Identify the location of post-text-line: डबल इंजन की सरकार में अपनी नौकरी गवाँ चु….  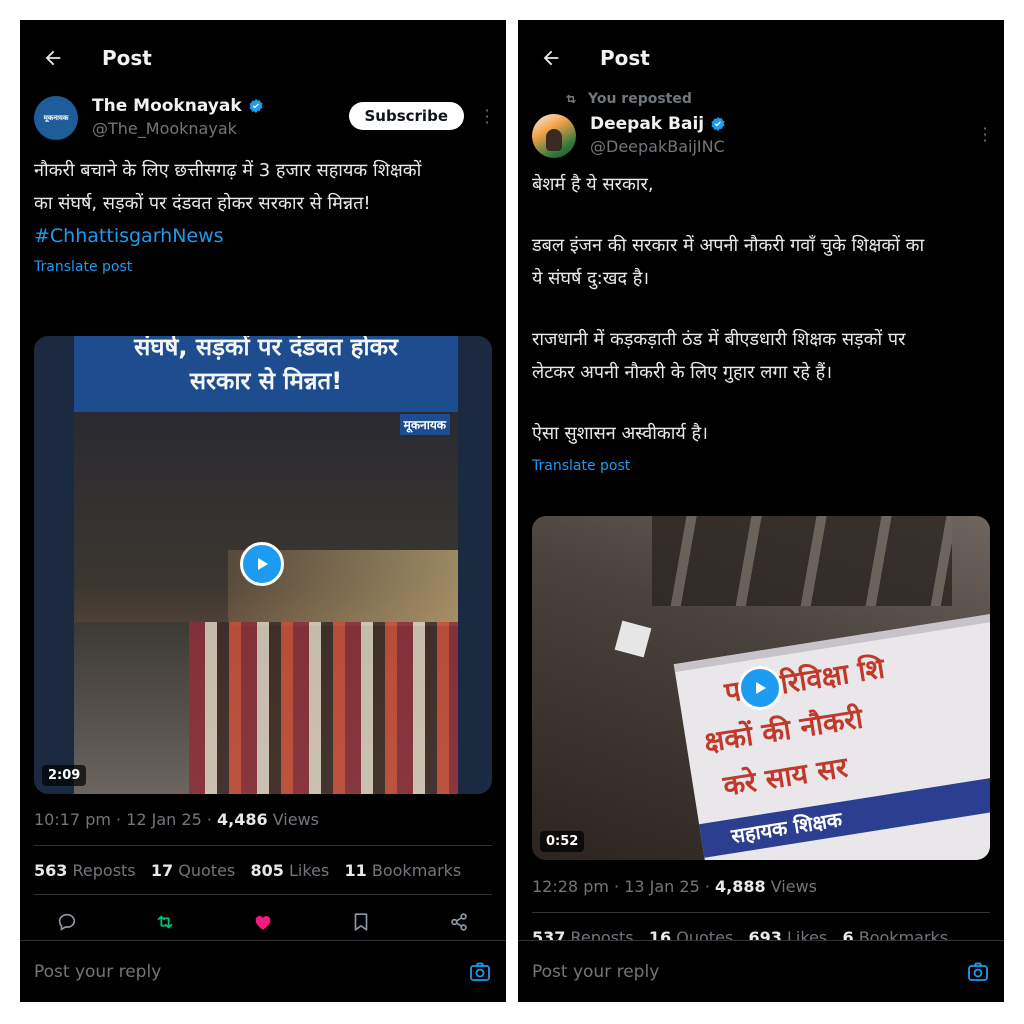
(728, 245).